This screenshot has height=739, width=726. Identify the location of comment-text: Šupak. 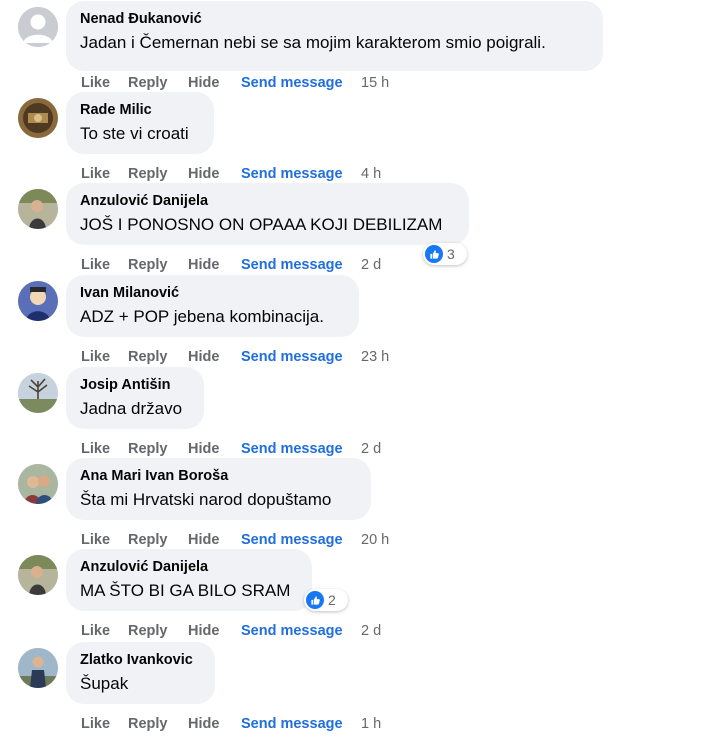
(104, 683).